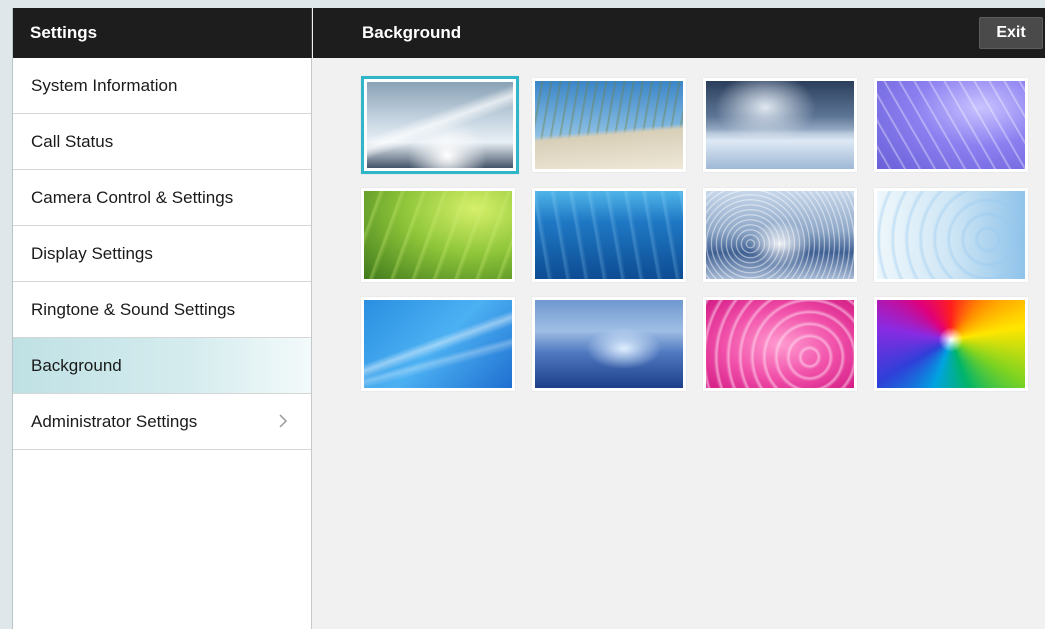 This screenshot has height=629, width=1045. I want to click on chevron-right-icon, so click(283, 421).